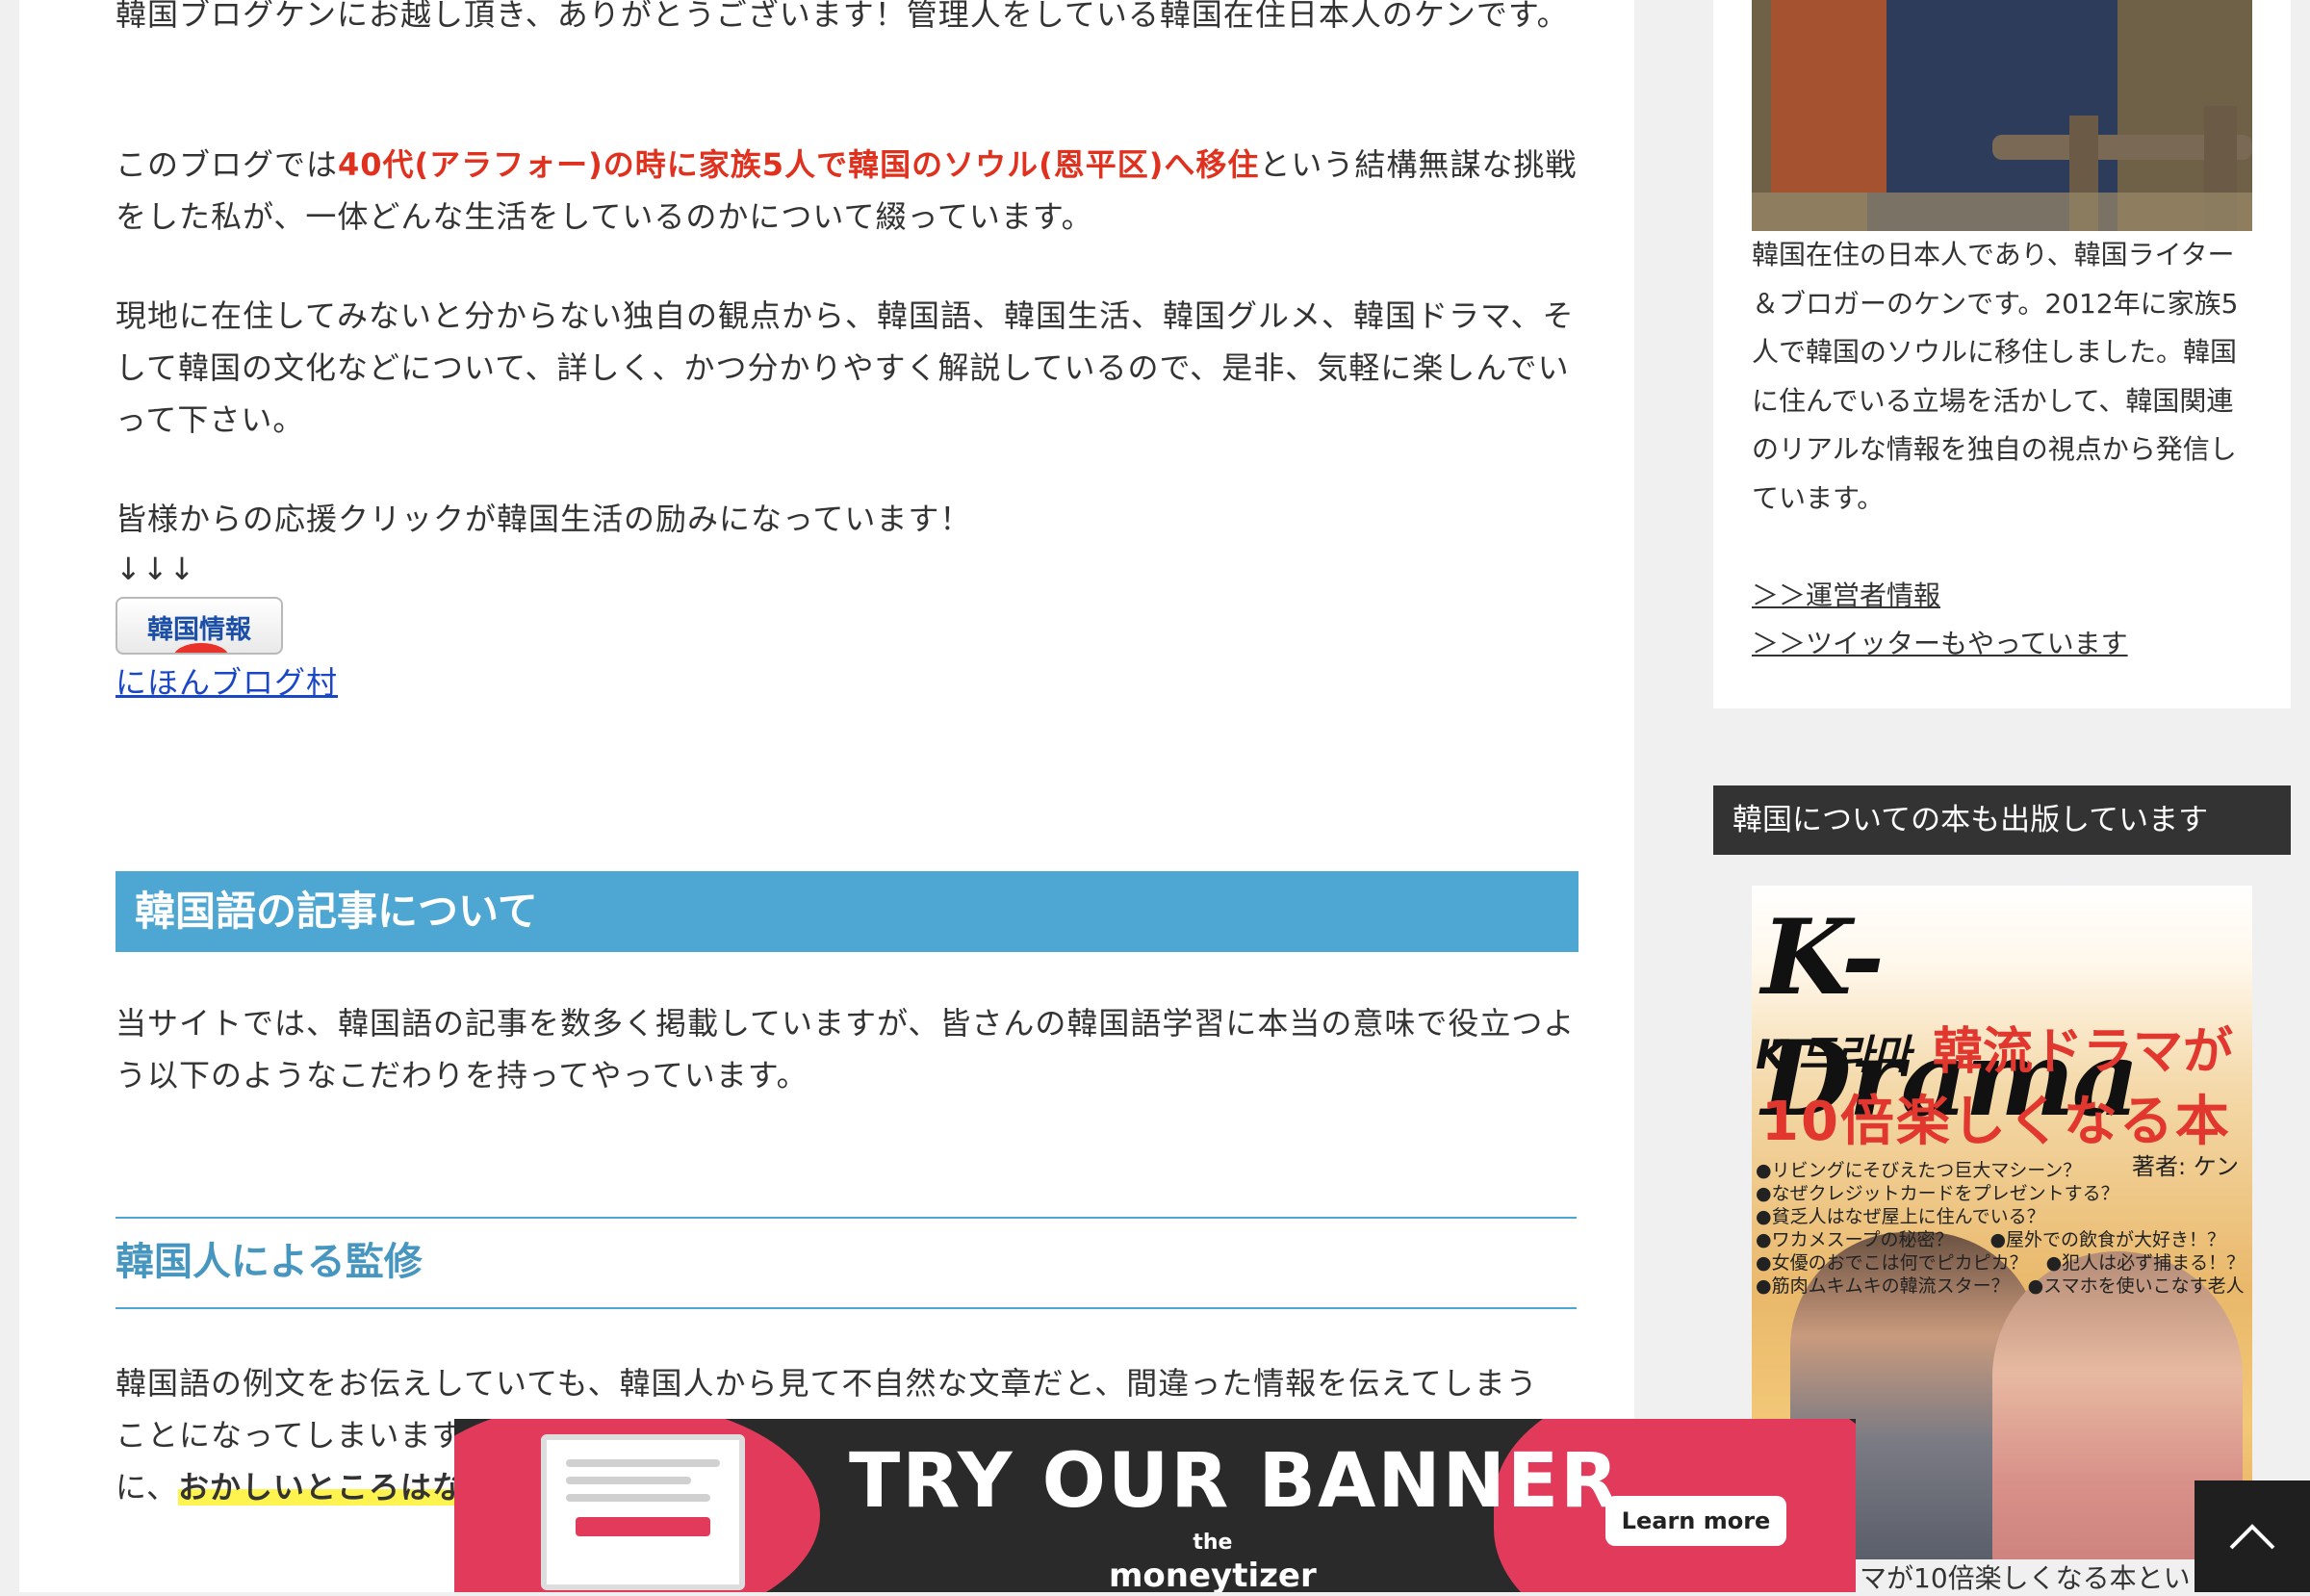  What do you see at coordinates (1937, 1193) in the screenshot?
I see `book-bullet: ●なぜクレジットカードをプレゼントする？` at bounding box center [1937, 1193].